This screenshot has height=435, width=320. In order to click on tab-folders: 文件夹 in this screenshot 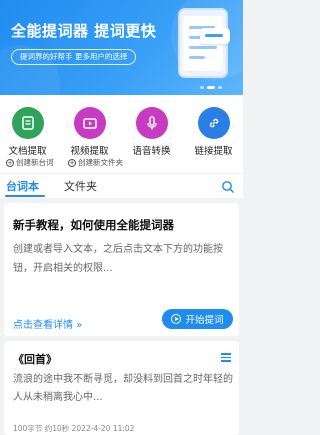, I will do `click(80, 186)`.